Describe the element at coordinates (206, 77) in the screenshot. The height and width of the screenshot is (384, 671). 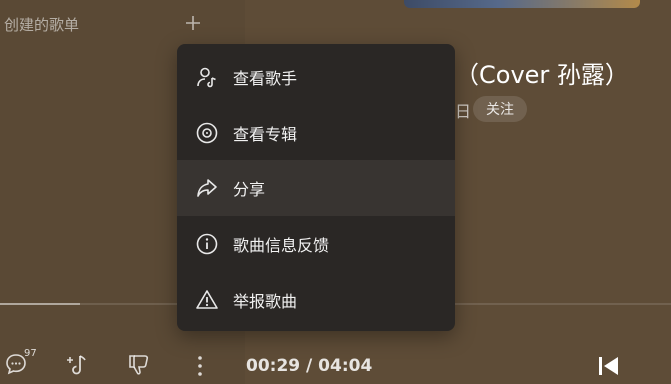
I see `singer-icon` at that location.